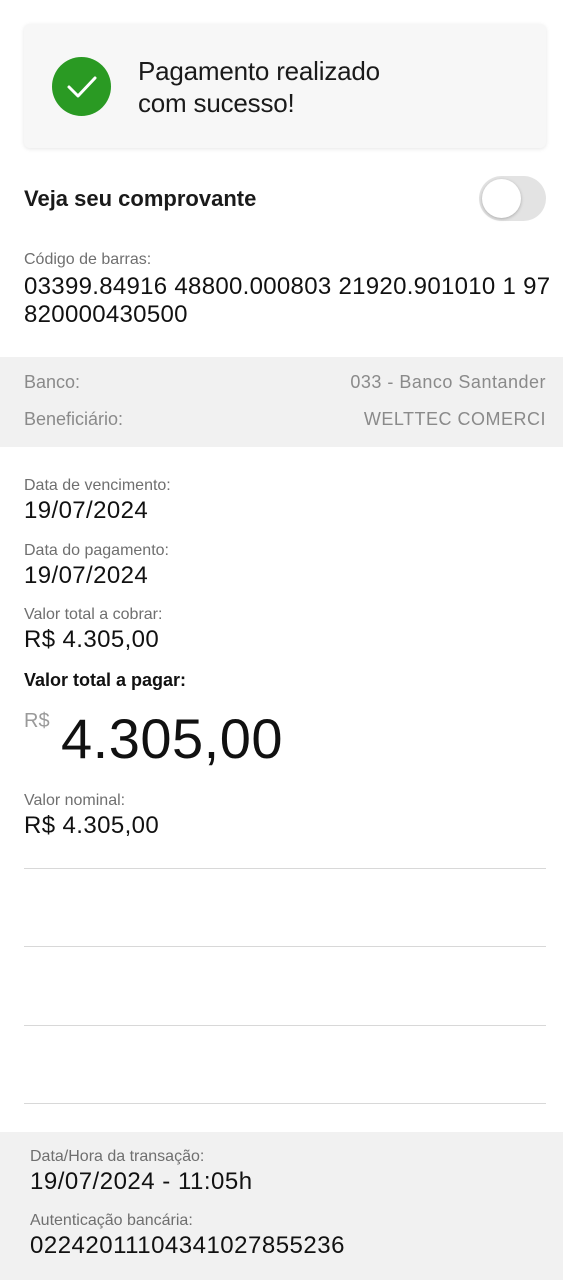 The height and width of the screenshot is (1280, 563). Describe the element at coordinates (501, 198) in the screenshot. I see `toggle-knob` at that location.